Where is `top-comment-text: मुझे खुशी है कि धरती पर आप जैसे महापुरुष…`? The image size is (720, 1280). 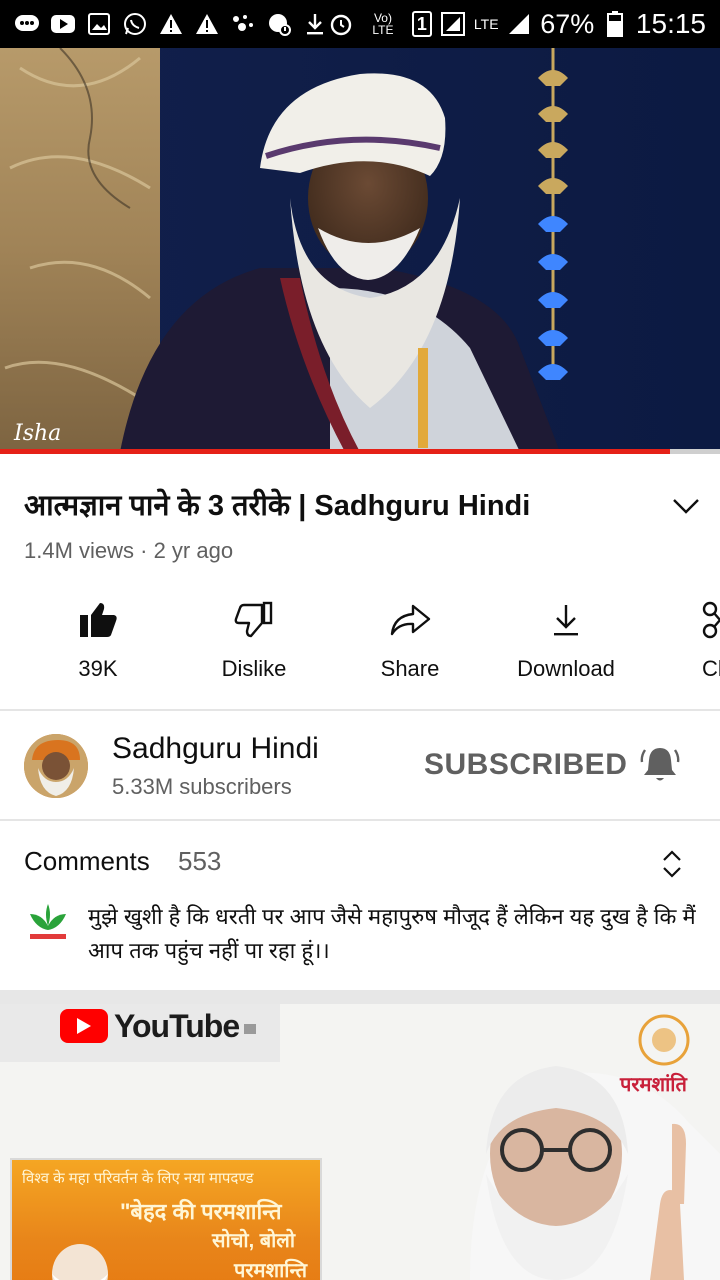 top-comment-text: मुझे खुशी है कि धरती पर आप जैसे महापुरुष… is located at coordinates (392, 933).